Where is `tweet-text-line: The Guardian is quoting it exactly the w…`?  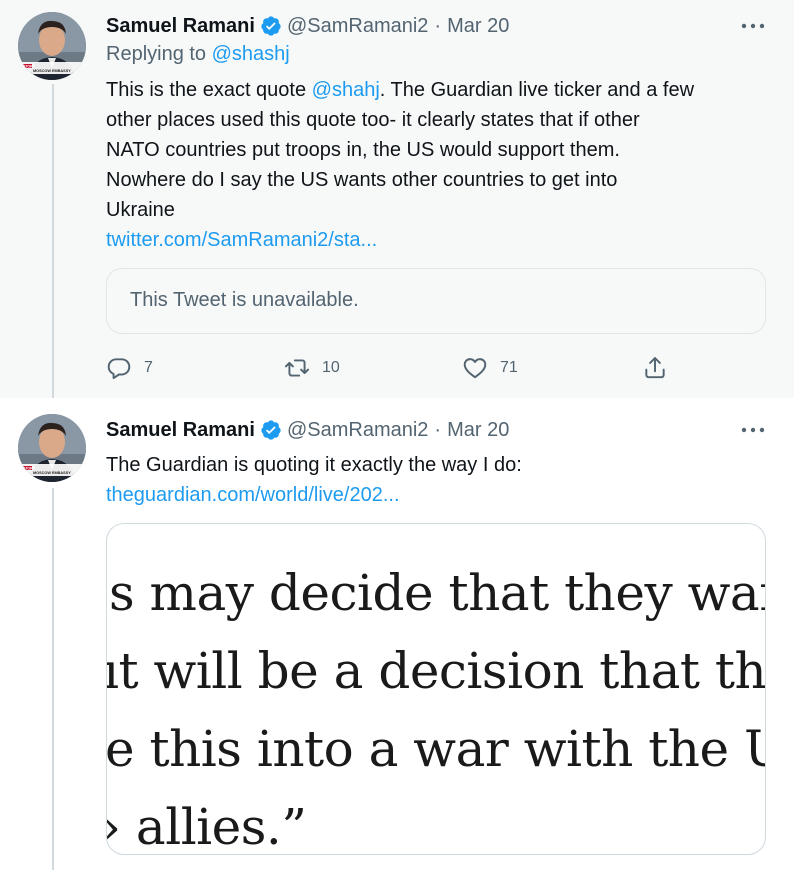 tweet-text-line: The Guardian is quoting it exactly the w… is located at coordinates (314, 465).